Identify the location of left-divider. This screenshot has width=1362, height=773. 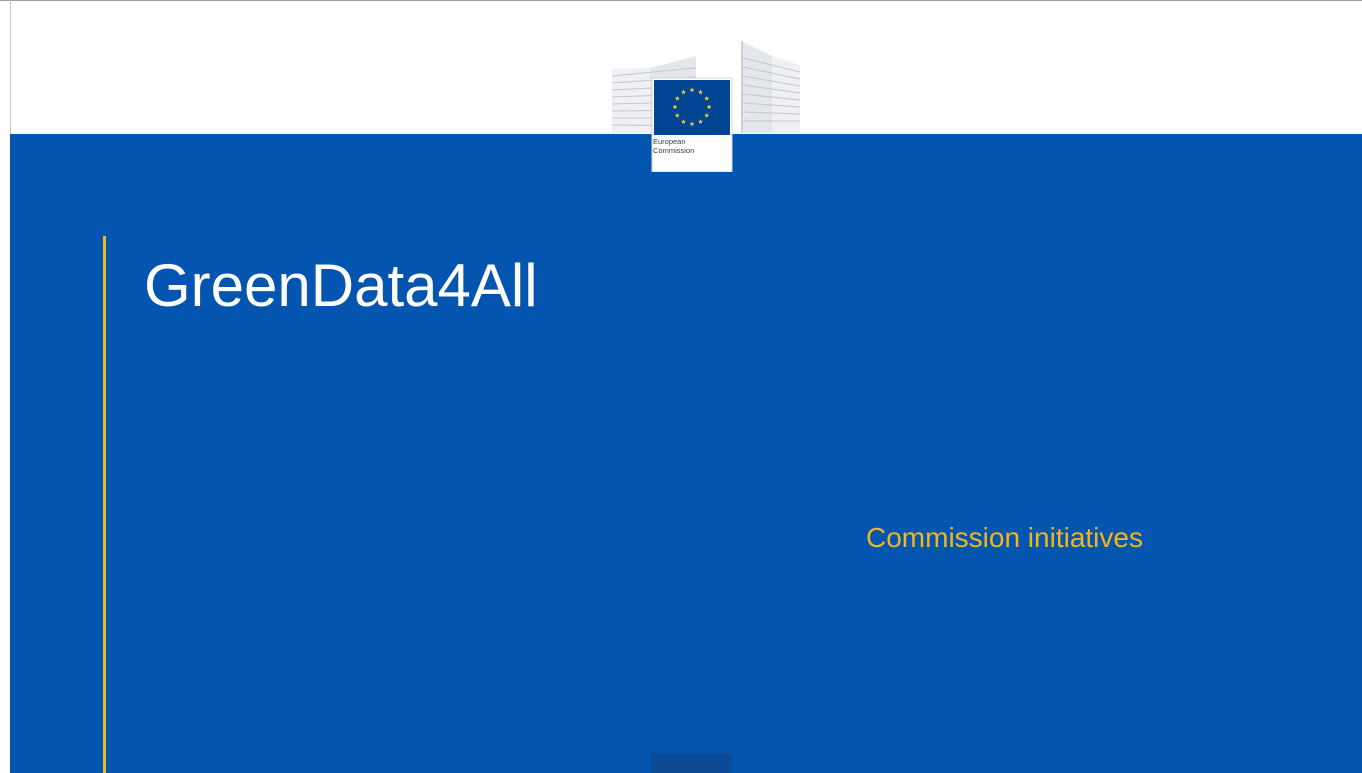
(10, 67).